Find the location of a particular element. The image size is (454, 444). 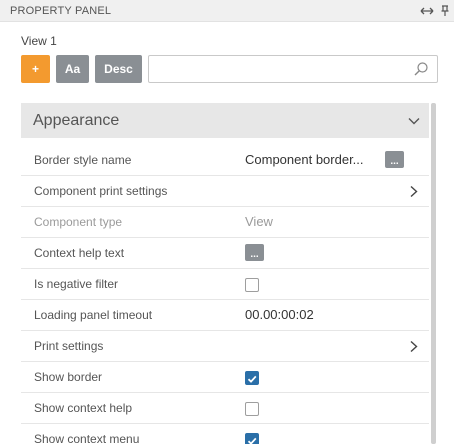

property-label: Component type is located at coordinates (78, 222).